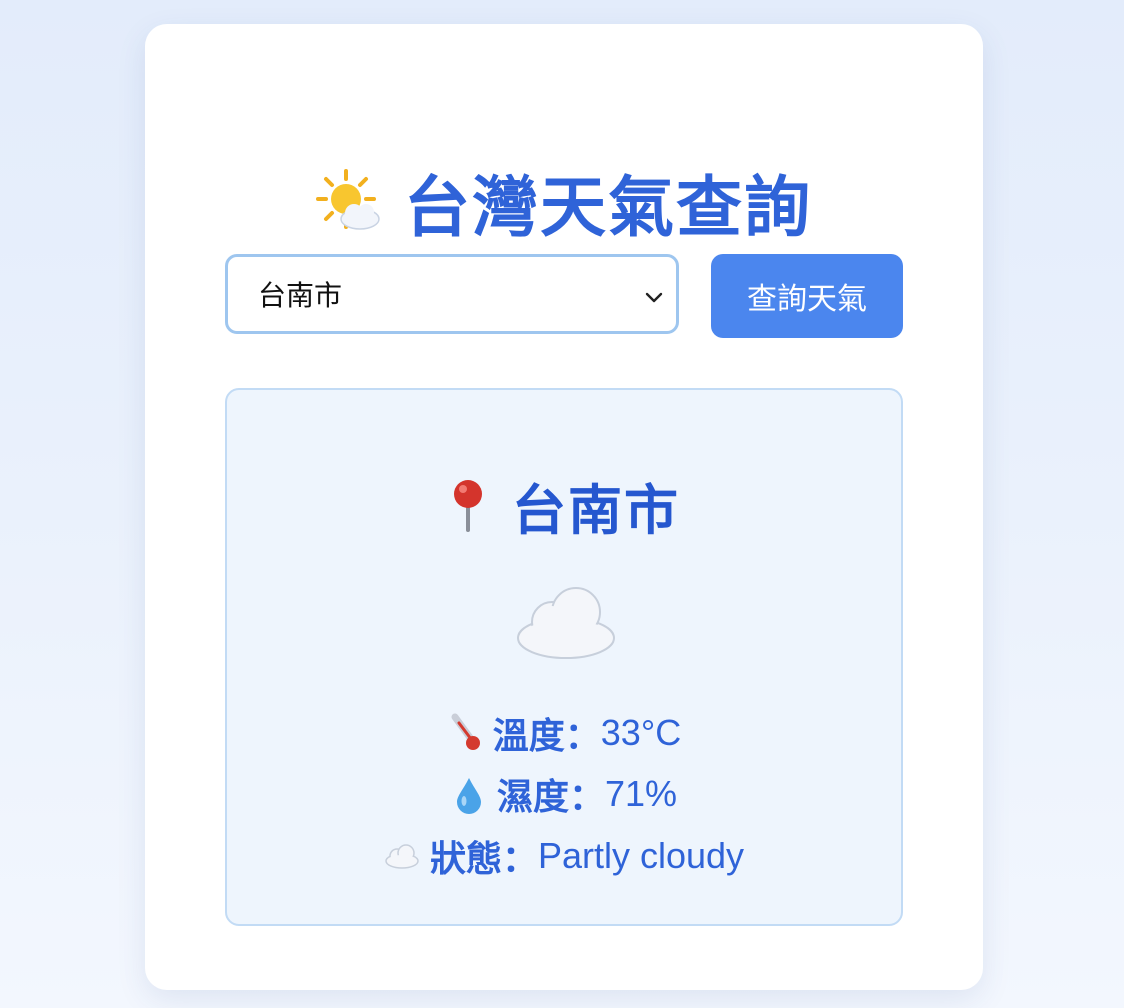 This screenshot has height=1008, width=1124. I want to click on round-pushpin-icon, so click(468, 506).